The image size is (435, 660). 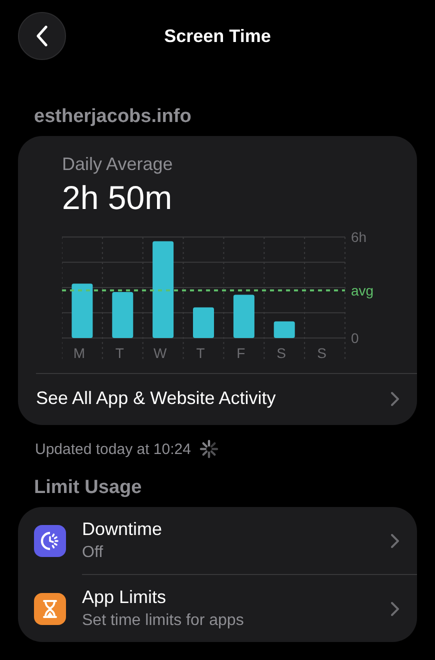 What do you see at coordinates (225, 608) in the screenshot?
I see `settings-row: App Limits Set time limits for apps` at bounding box center [225, 608].